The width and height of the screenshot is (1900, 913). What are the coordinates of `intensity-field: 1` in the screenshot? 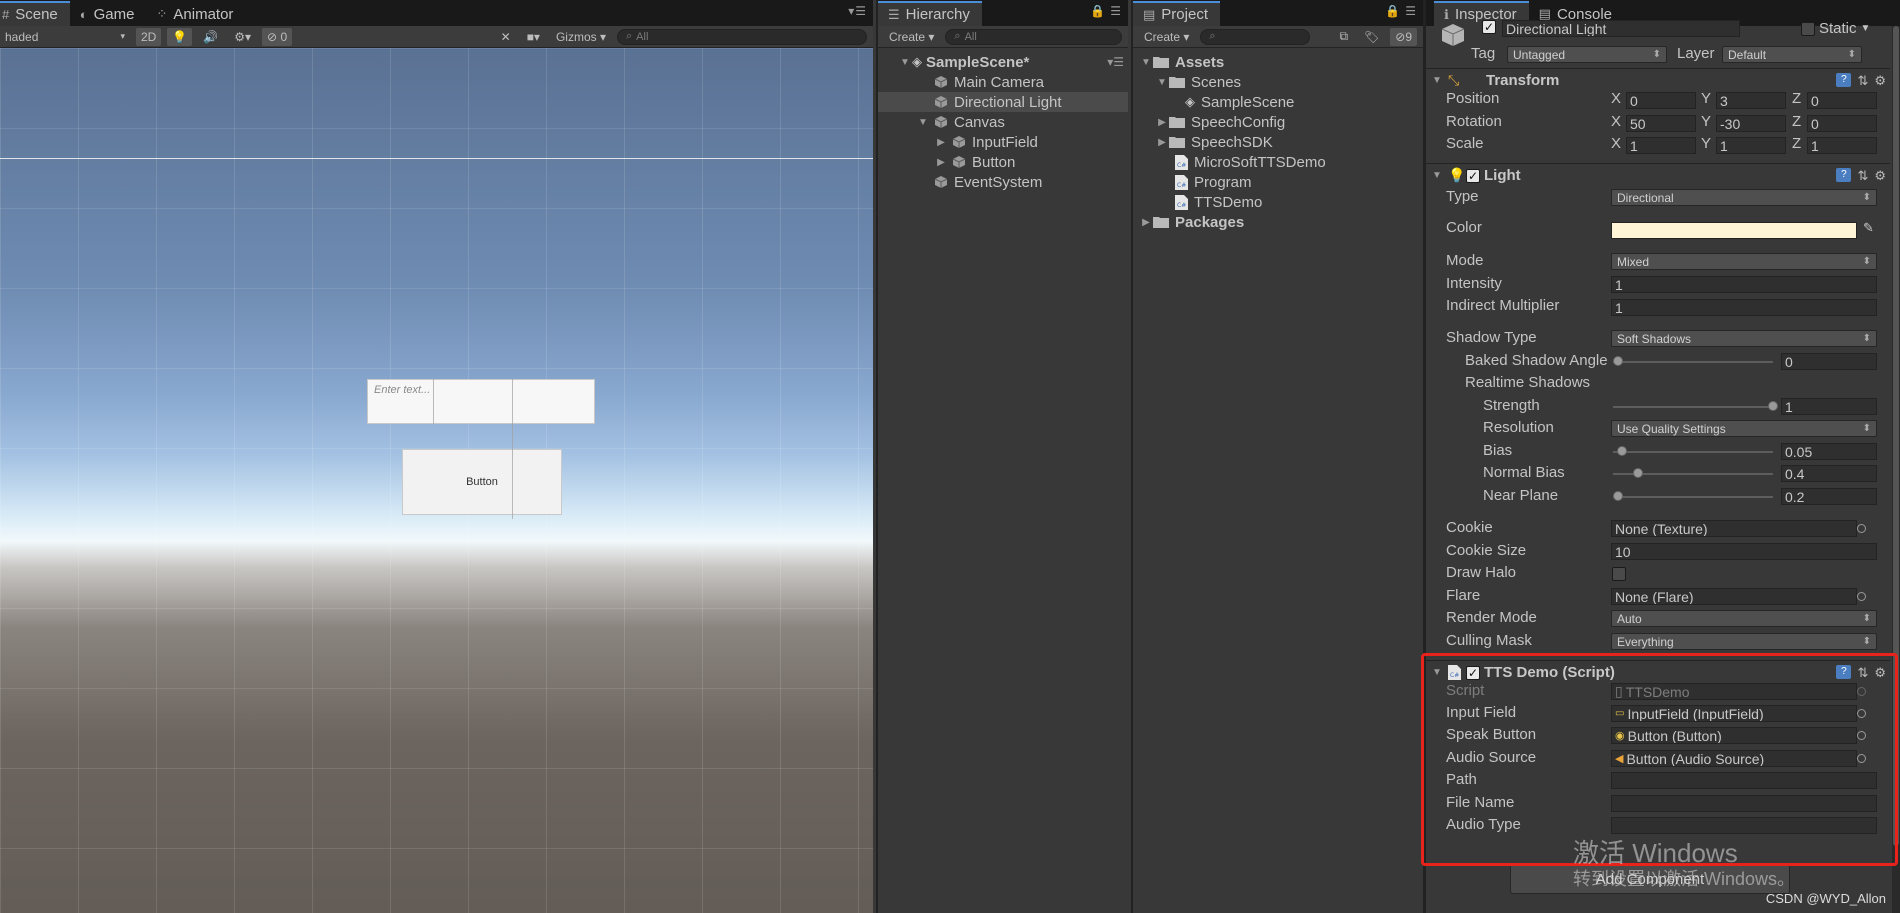 It's located at (1744, 284).